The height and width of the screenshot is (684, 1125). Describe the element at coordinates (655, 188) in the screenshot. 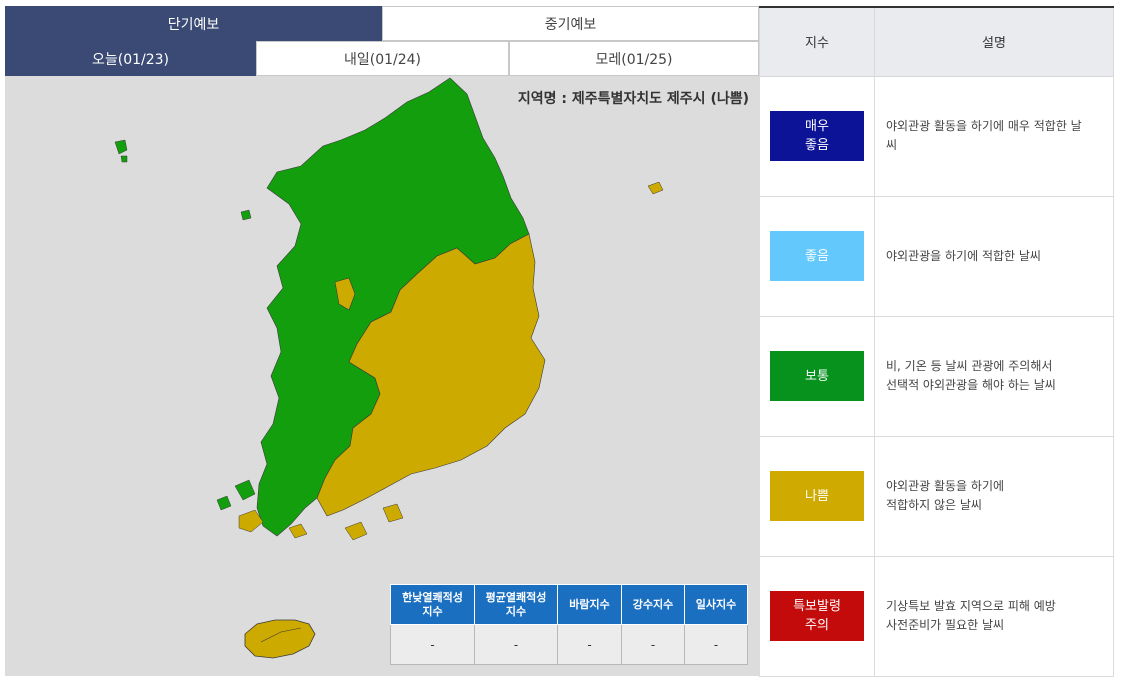

I see `map-region-ulleungdo` at that location.